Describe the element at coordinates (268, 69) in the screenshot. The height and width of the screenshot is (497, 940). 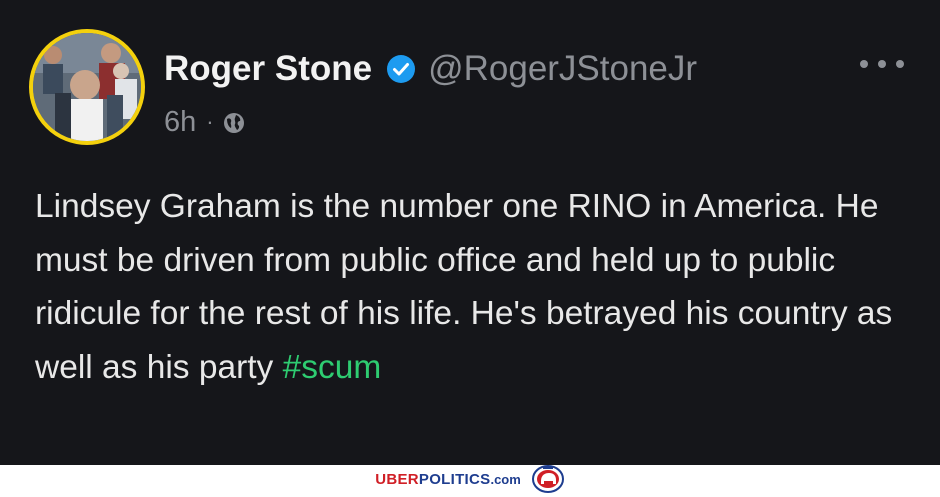
I see `author-display-name: Roger Stone` at that location.